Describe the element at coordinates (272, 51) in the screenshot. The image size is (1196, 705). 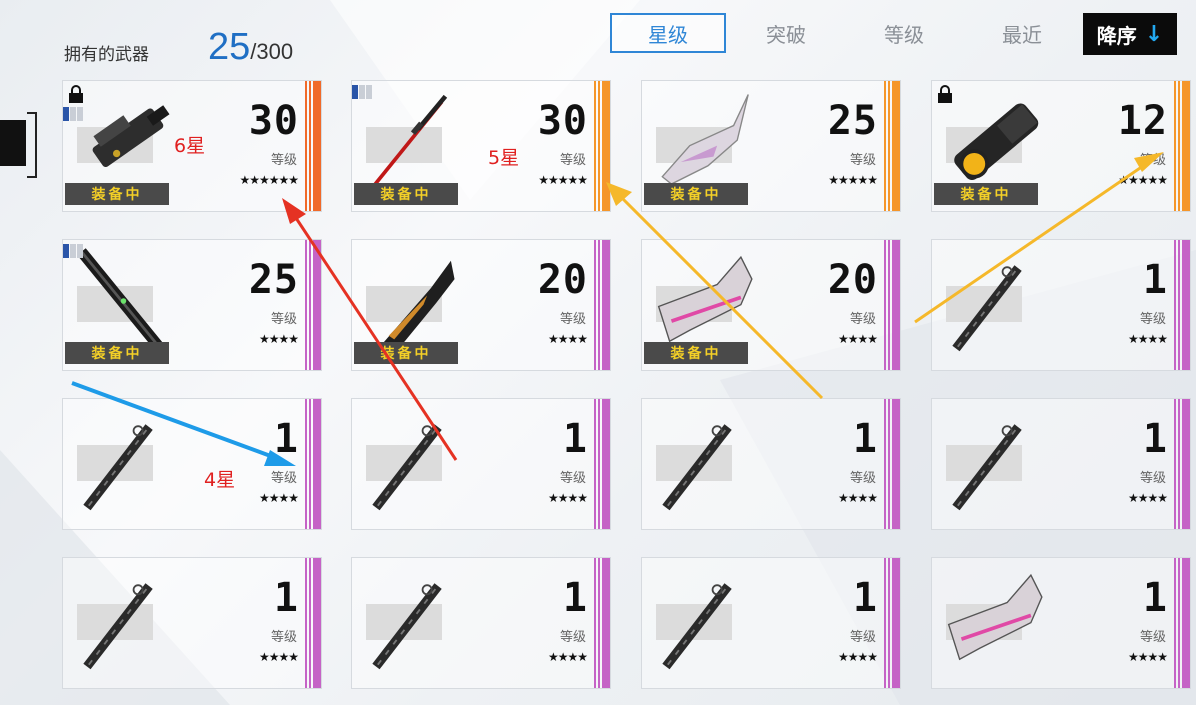
I see `owned-count-max: /300` at that location.